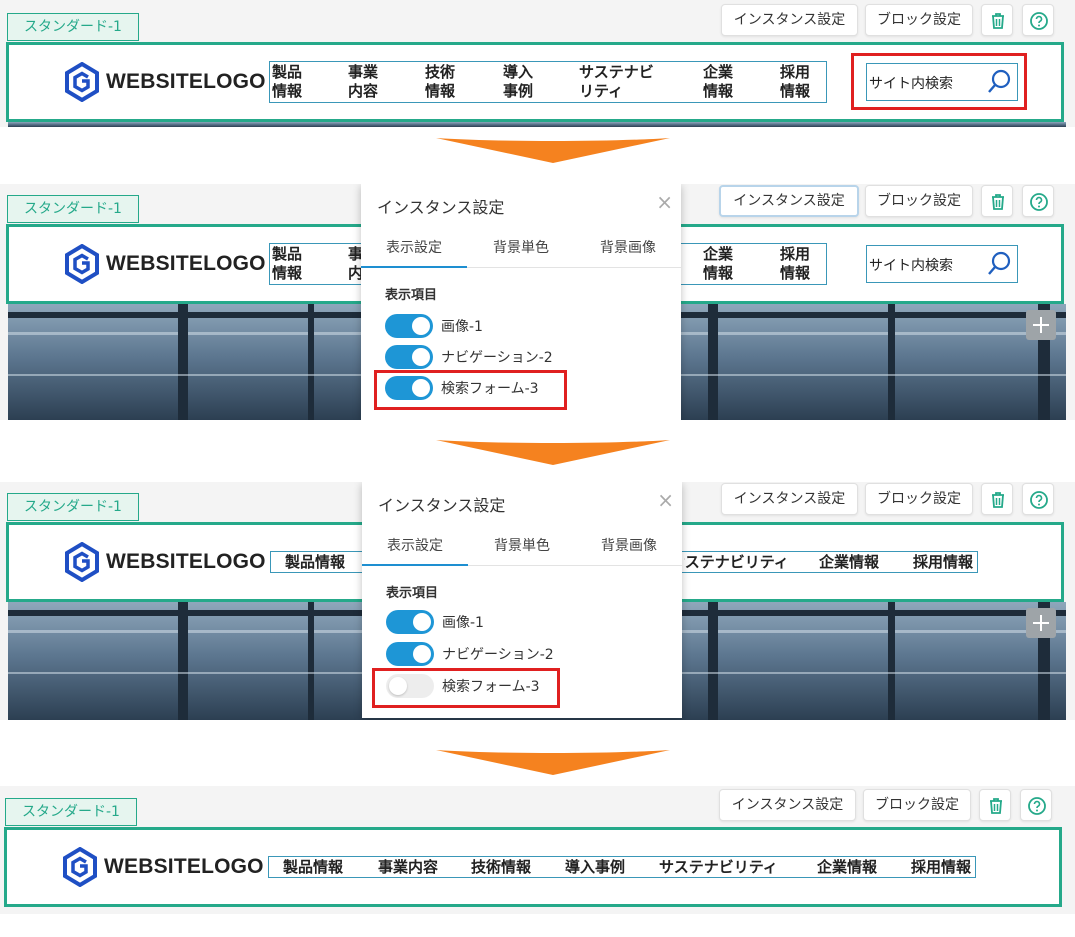 The width and height of the screenshot is (1075, 937). Describe the element at coordinates (999, 264) in the screenshot. I see `search-icon` at that location.